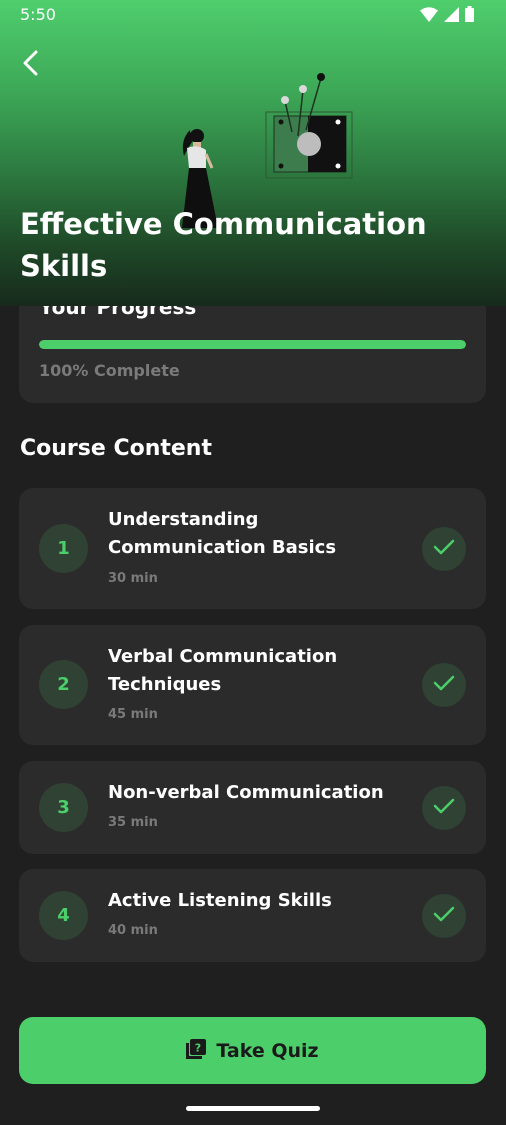 The width and height of the screenshot is (506, 1125). I want to click on lesson-duration: 40 min, so click(133, 930).